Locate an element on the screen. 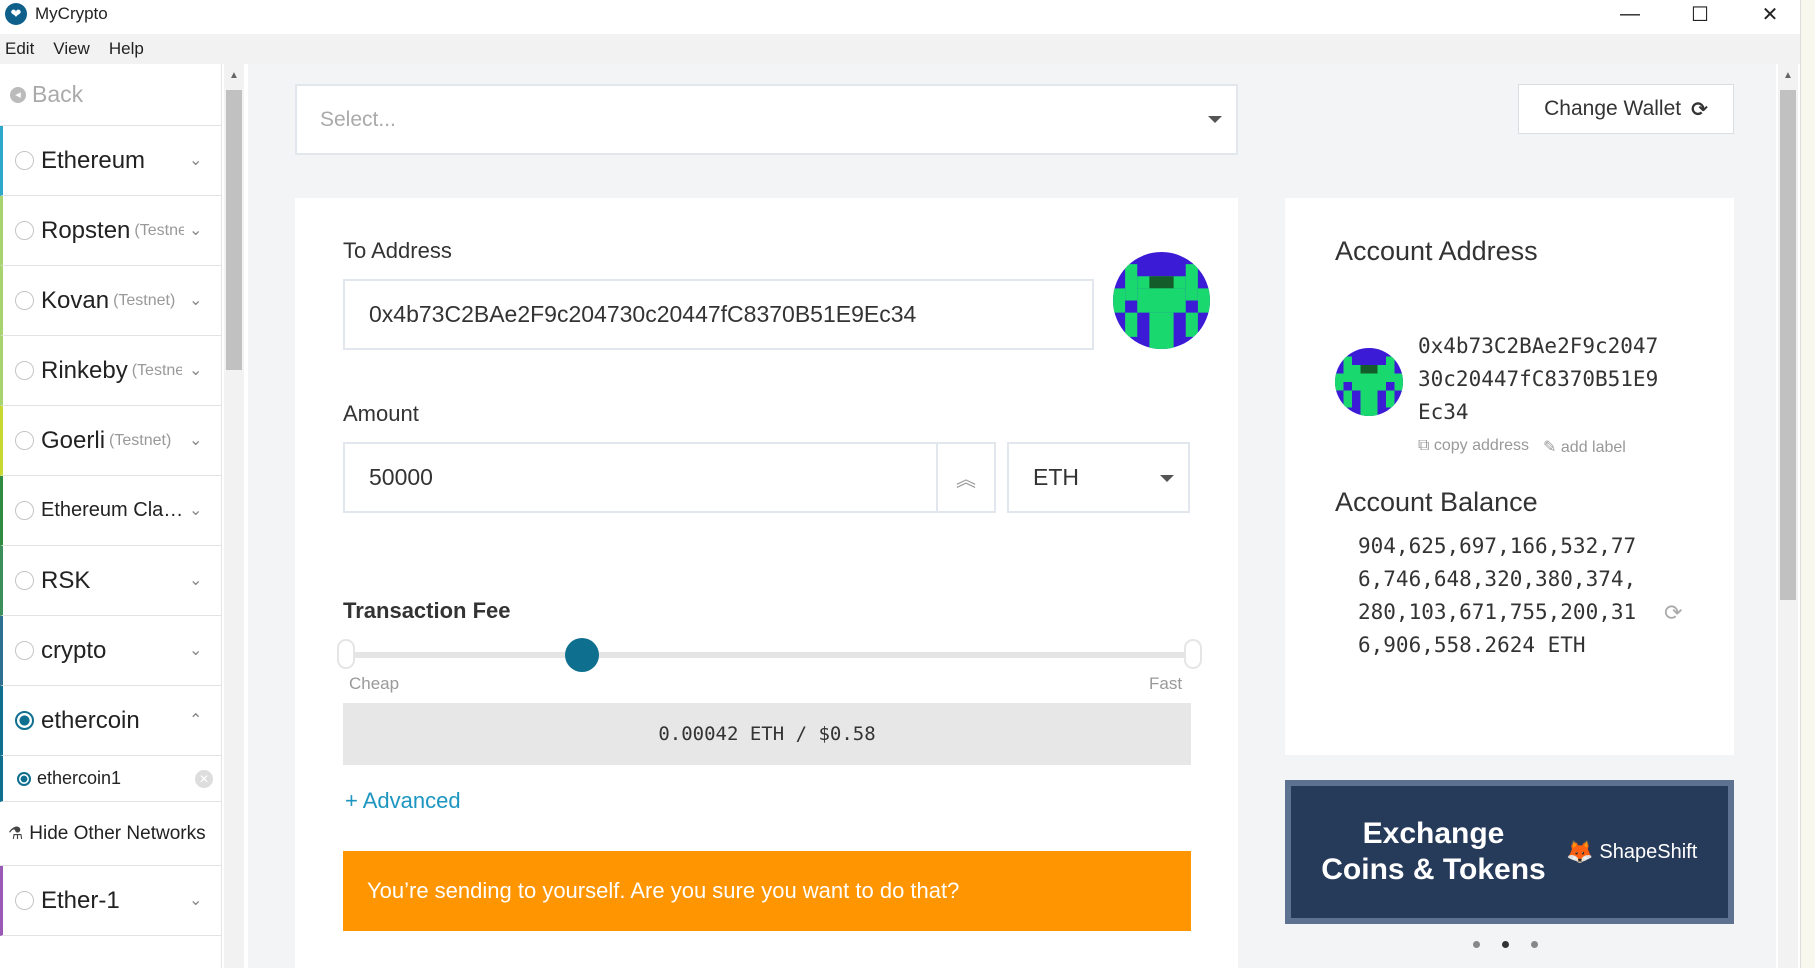 The width and height of the screenshot is (1815, 968). network-ethereum-classic: Ethereum Cla… ⌄ is located at coordinates (110, 511).